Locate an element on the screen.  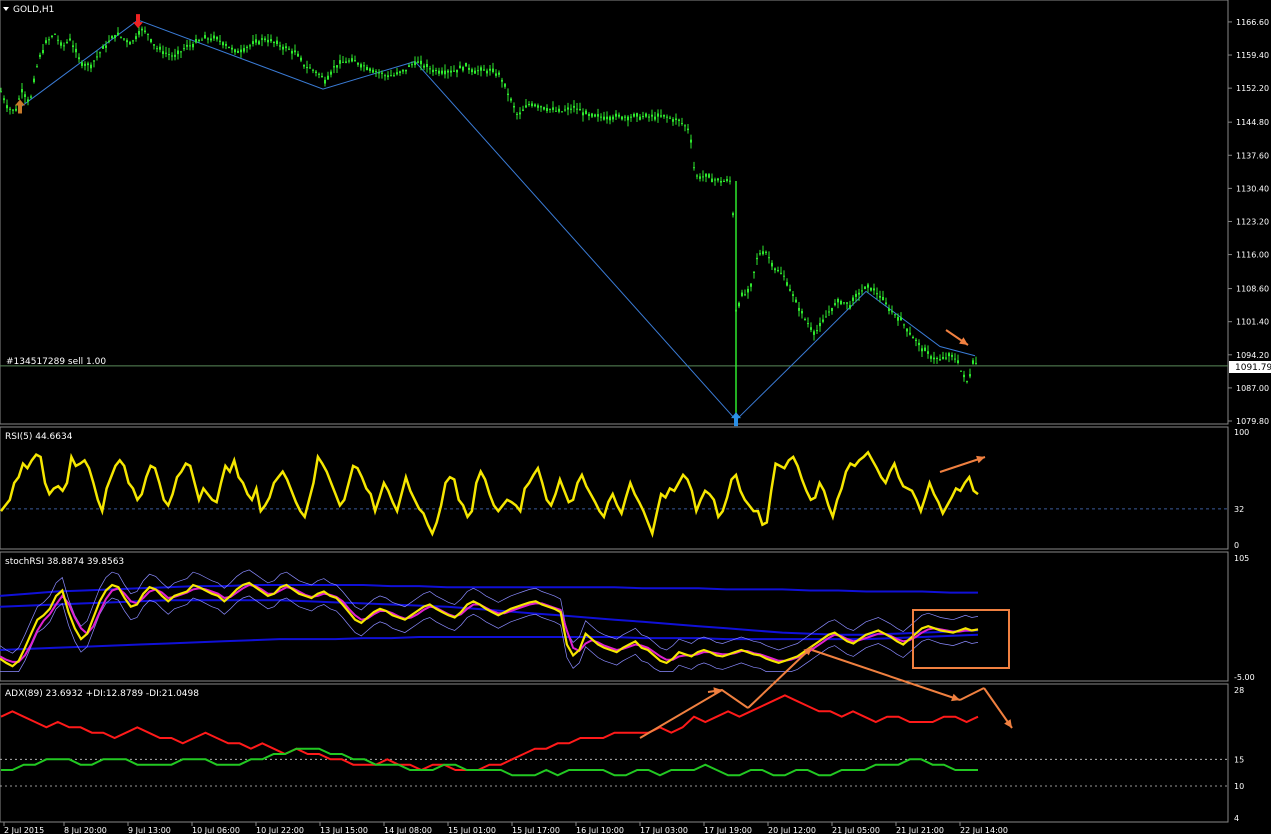
rsi-line is located at coordinates (489, 494).